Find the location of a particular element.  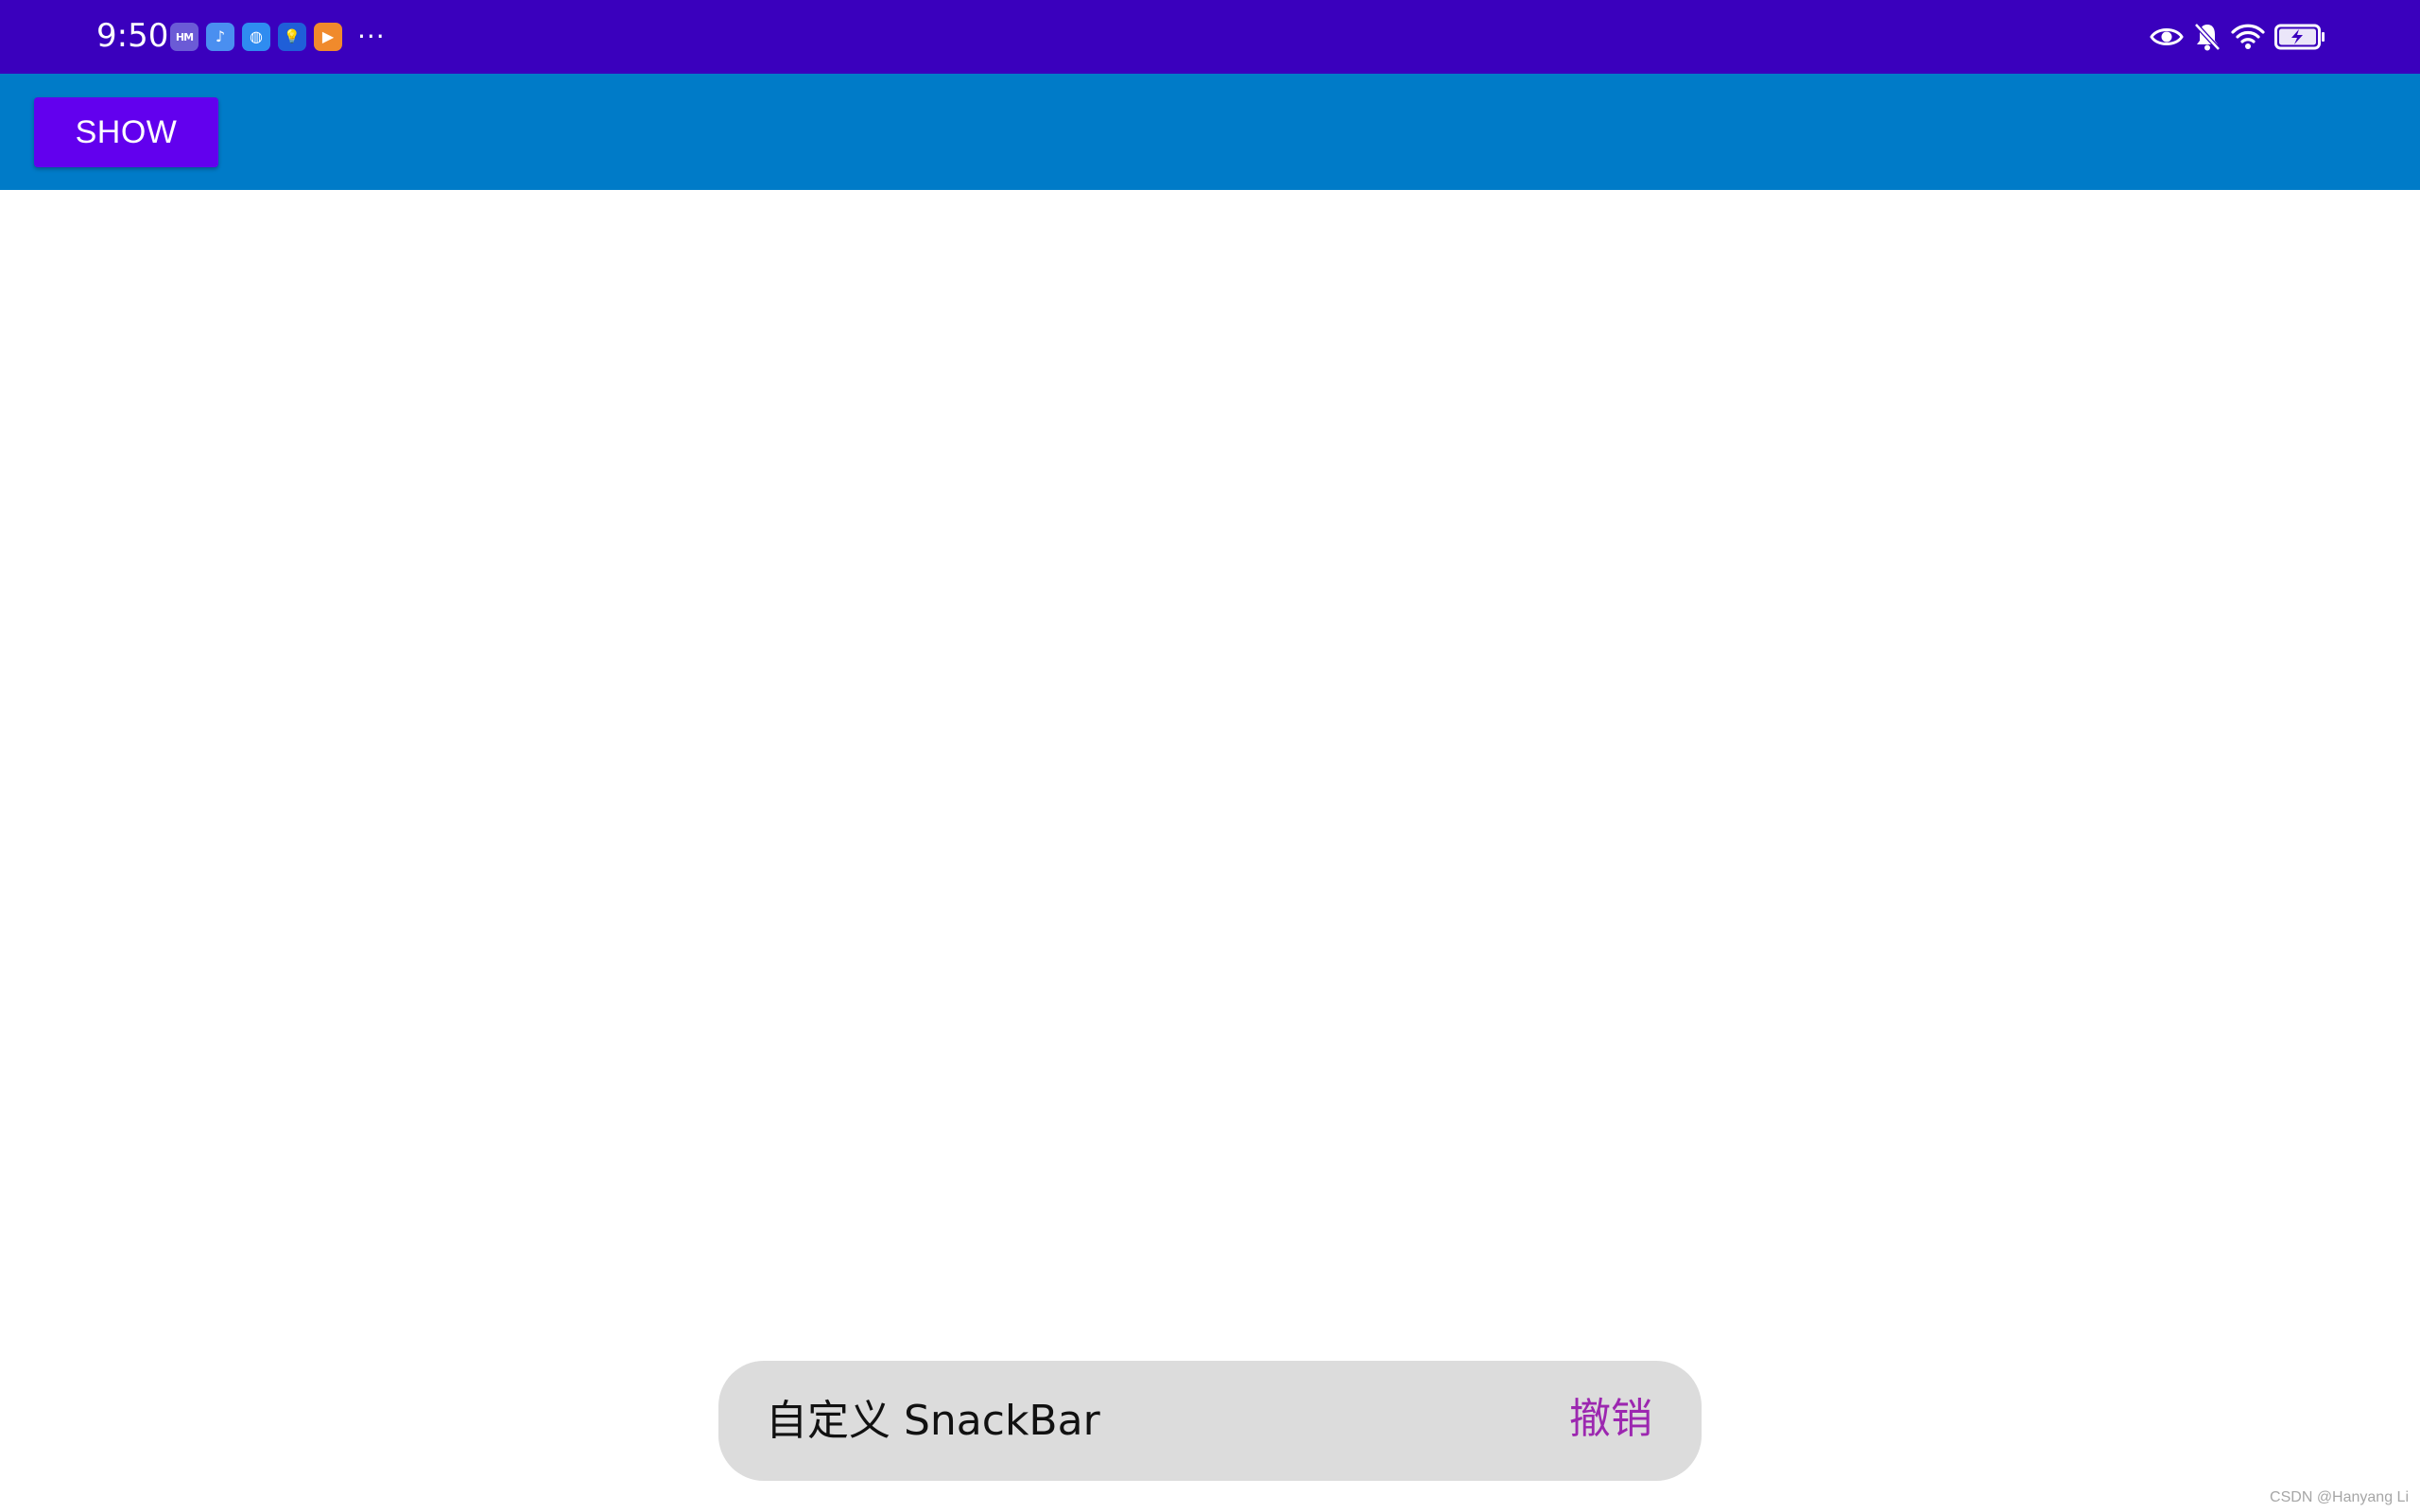

status-time: 9:50 is located at coordinates (132, 36).